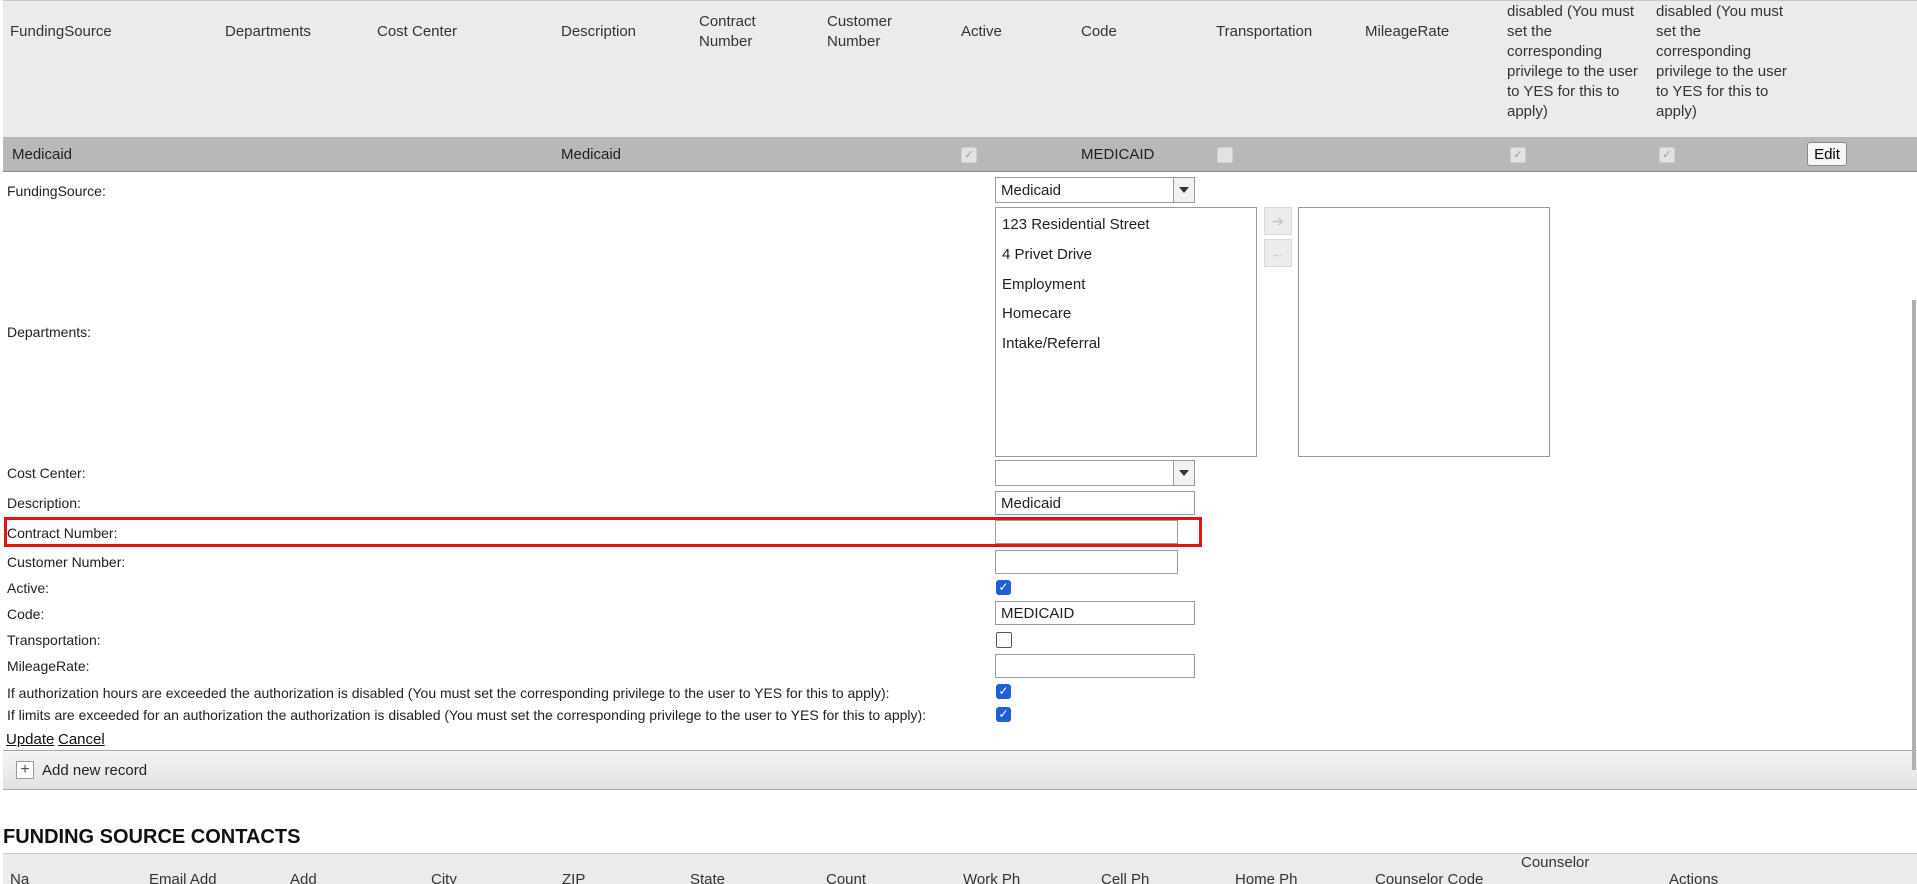 The image size is (1917, 884). Describe the element at coordinates (1051, 343) in the screenshot. I see `list-item: Intake/Referral` at that location.